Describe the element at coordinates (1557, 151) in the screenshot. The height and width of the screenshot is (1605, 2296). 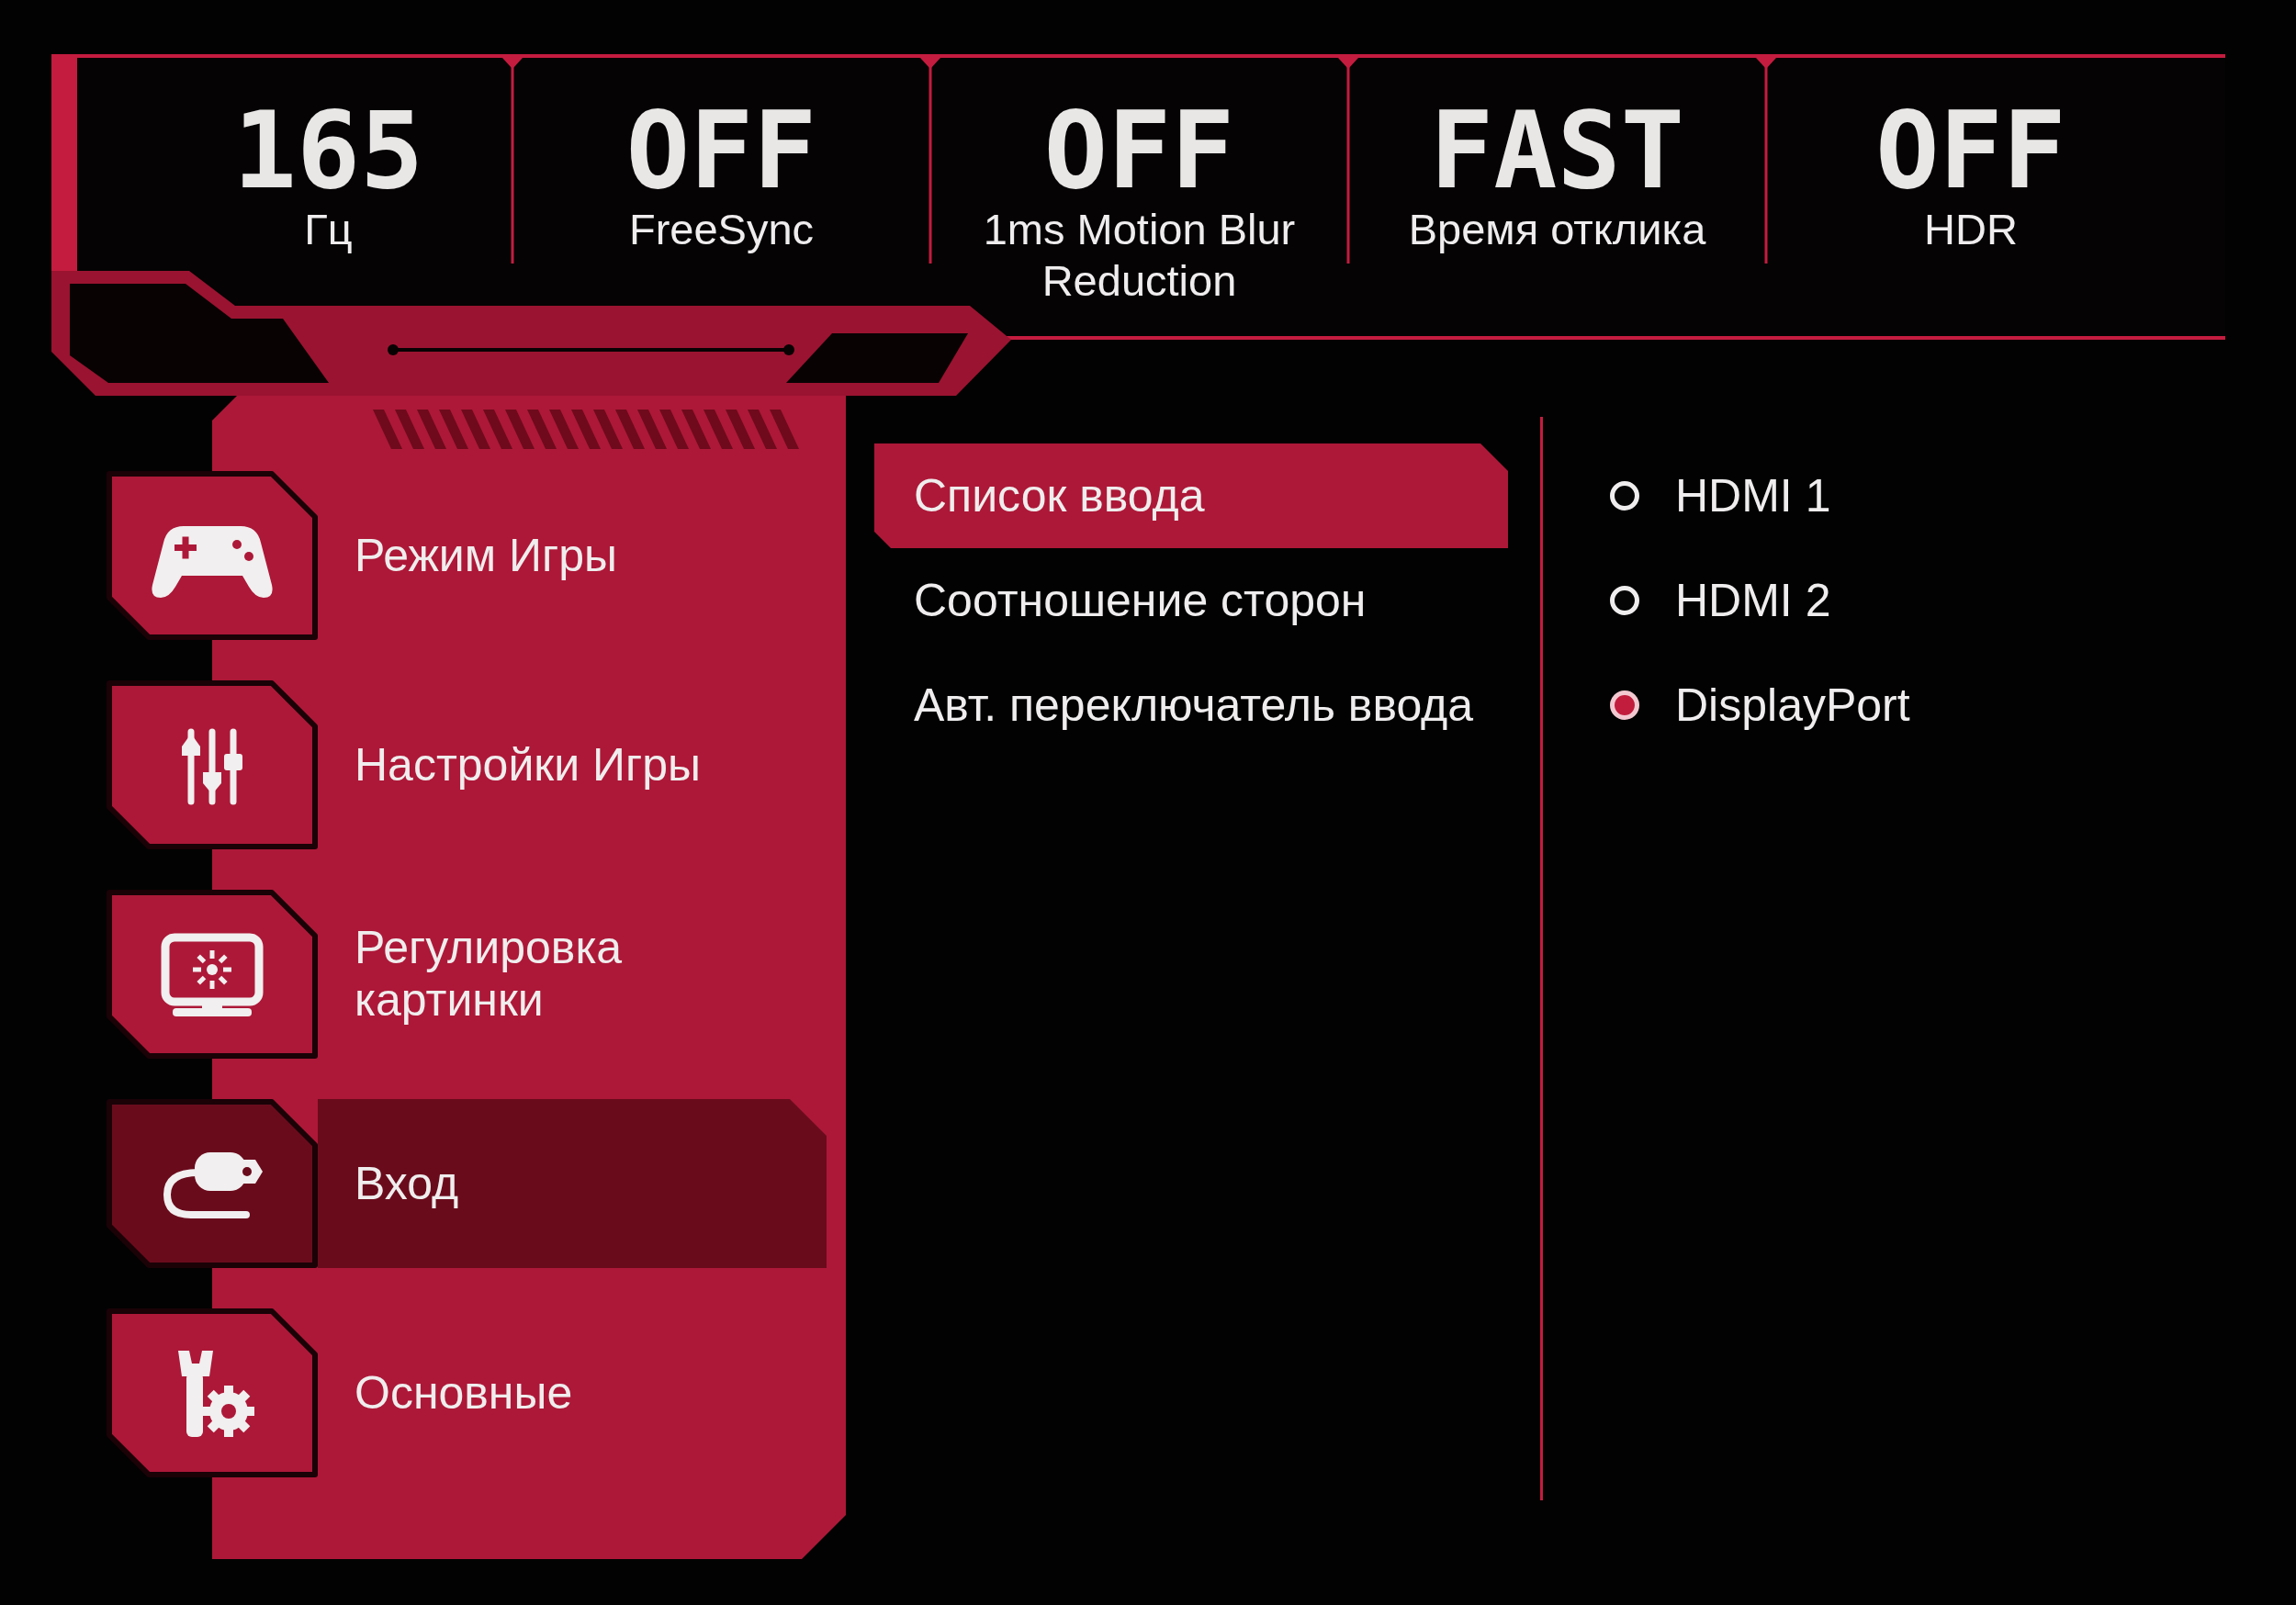
I see `status-value: FAST` at that location.